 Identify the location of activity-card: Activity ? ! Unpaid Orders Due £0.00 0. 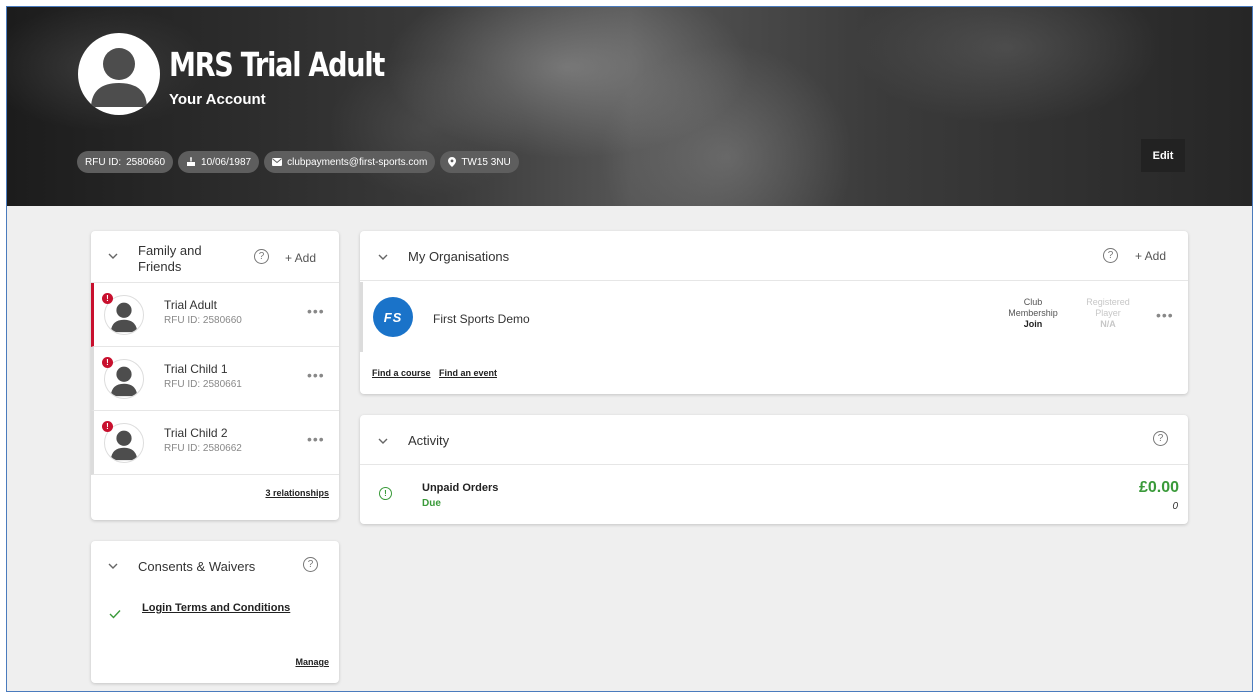
(774, 469).